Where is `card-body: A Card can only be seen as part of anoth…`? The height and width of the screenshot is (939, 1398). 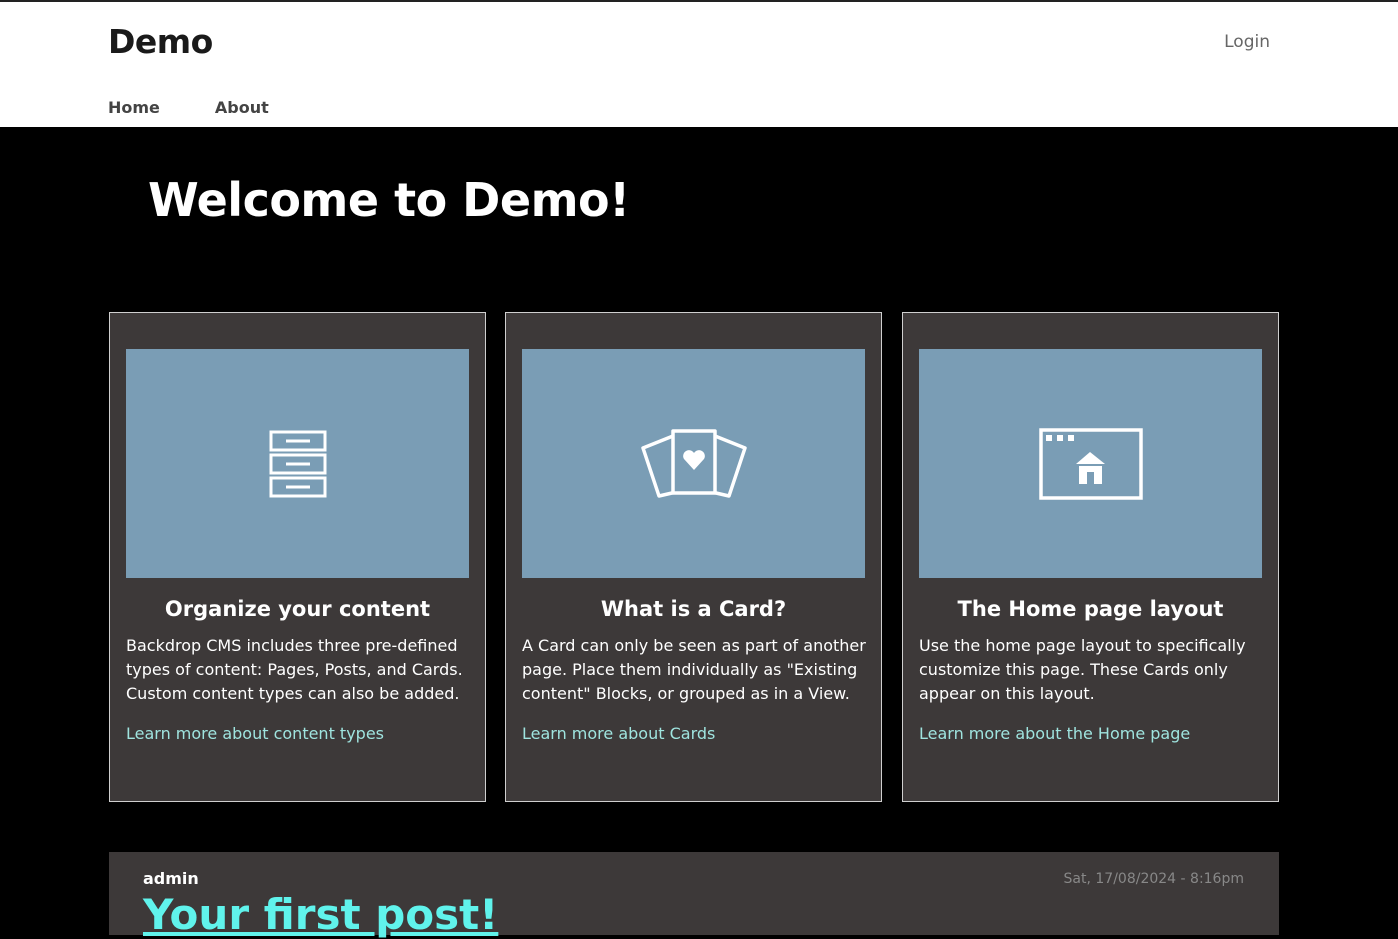
card-body: A Card can only be seen as part of anoth… is located at coordinates (694, 690).